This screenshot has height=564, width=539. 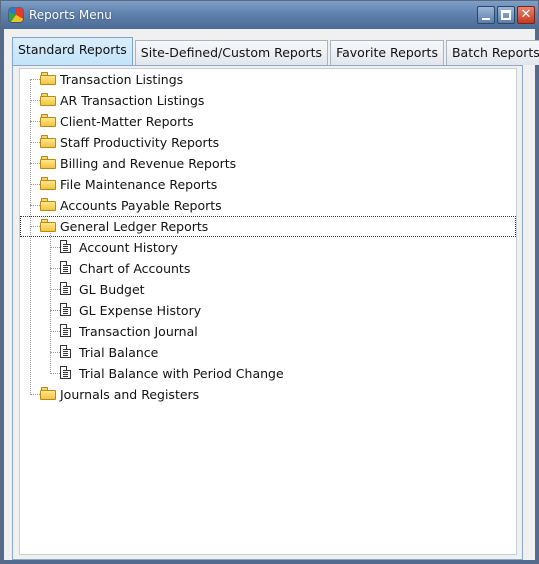 I want to click on tree-item-billing-and-revenue-reports: Billing and Revenue Reports, so click(x=268, y=163).